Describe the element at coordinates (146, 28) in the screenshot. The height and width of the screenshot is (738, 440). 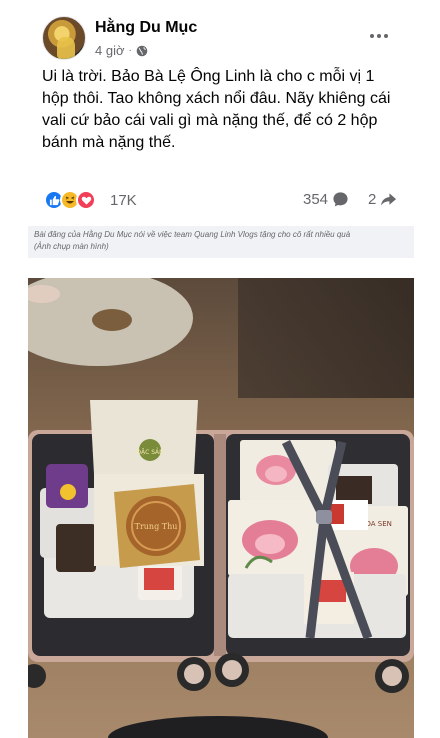
I see `author-name: Hằng Du Mục` at that location.